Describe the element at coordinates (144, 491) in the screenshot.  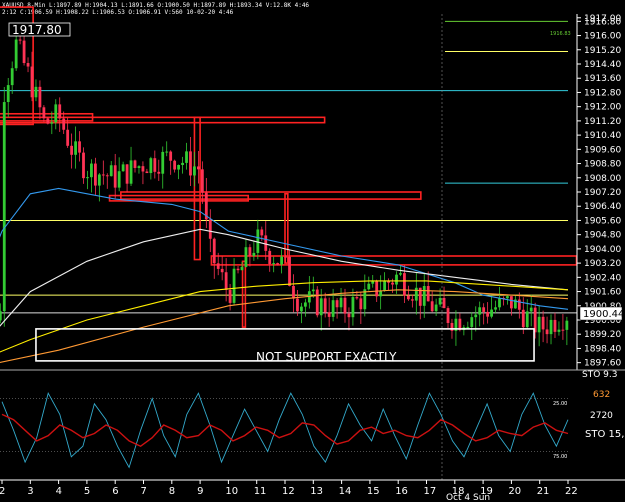
I see `x-tick-label: 7` at that location.